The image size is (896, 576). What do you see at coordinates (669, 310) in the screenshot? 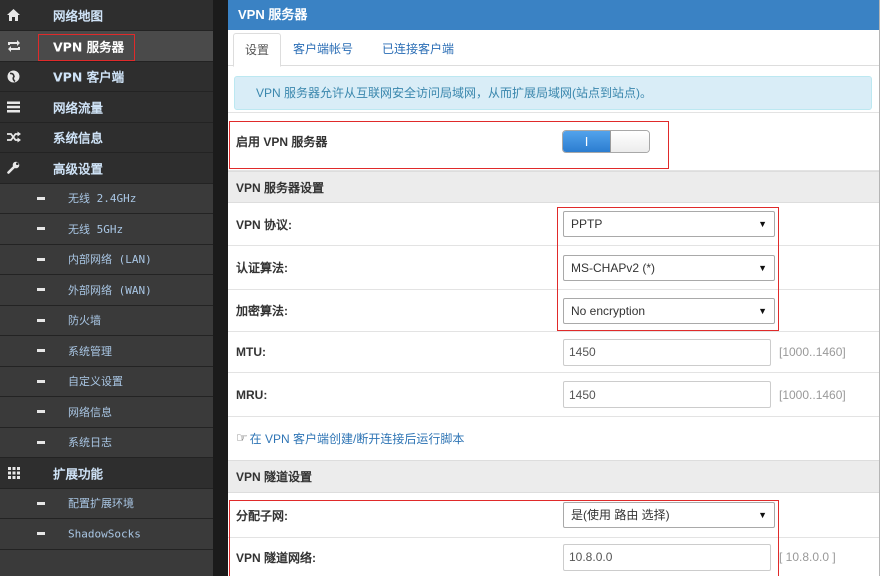
I see `encryption-select: No encryption ▼` at bounding box center [669, 310].